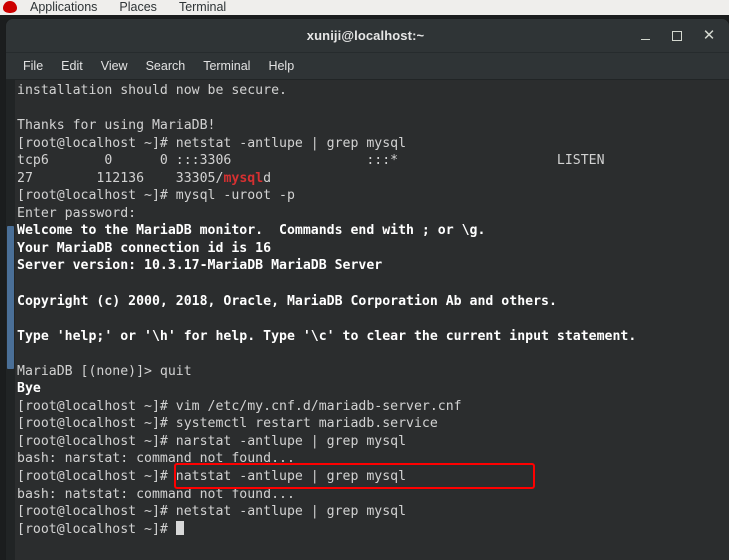 This screenshot has width=729, height=560. I want to click on menu-bar: File Edit View Search Terminal Help, so click(367, 66).